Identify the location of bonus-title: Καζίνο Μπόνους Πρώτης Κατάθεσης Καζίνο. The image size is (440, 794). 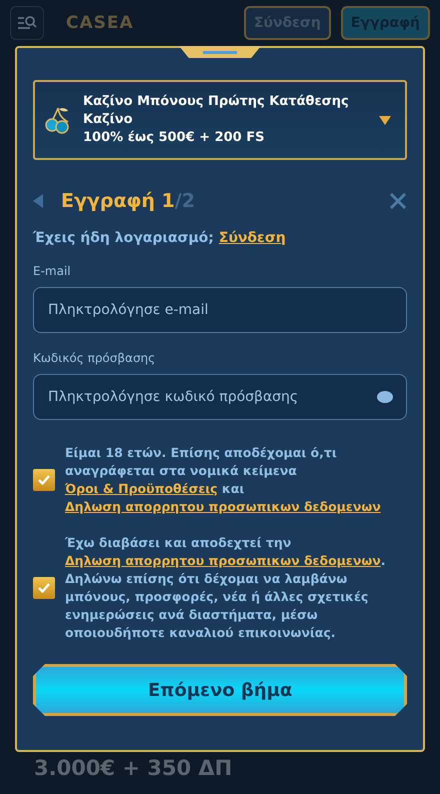
(216, 111).